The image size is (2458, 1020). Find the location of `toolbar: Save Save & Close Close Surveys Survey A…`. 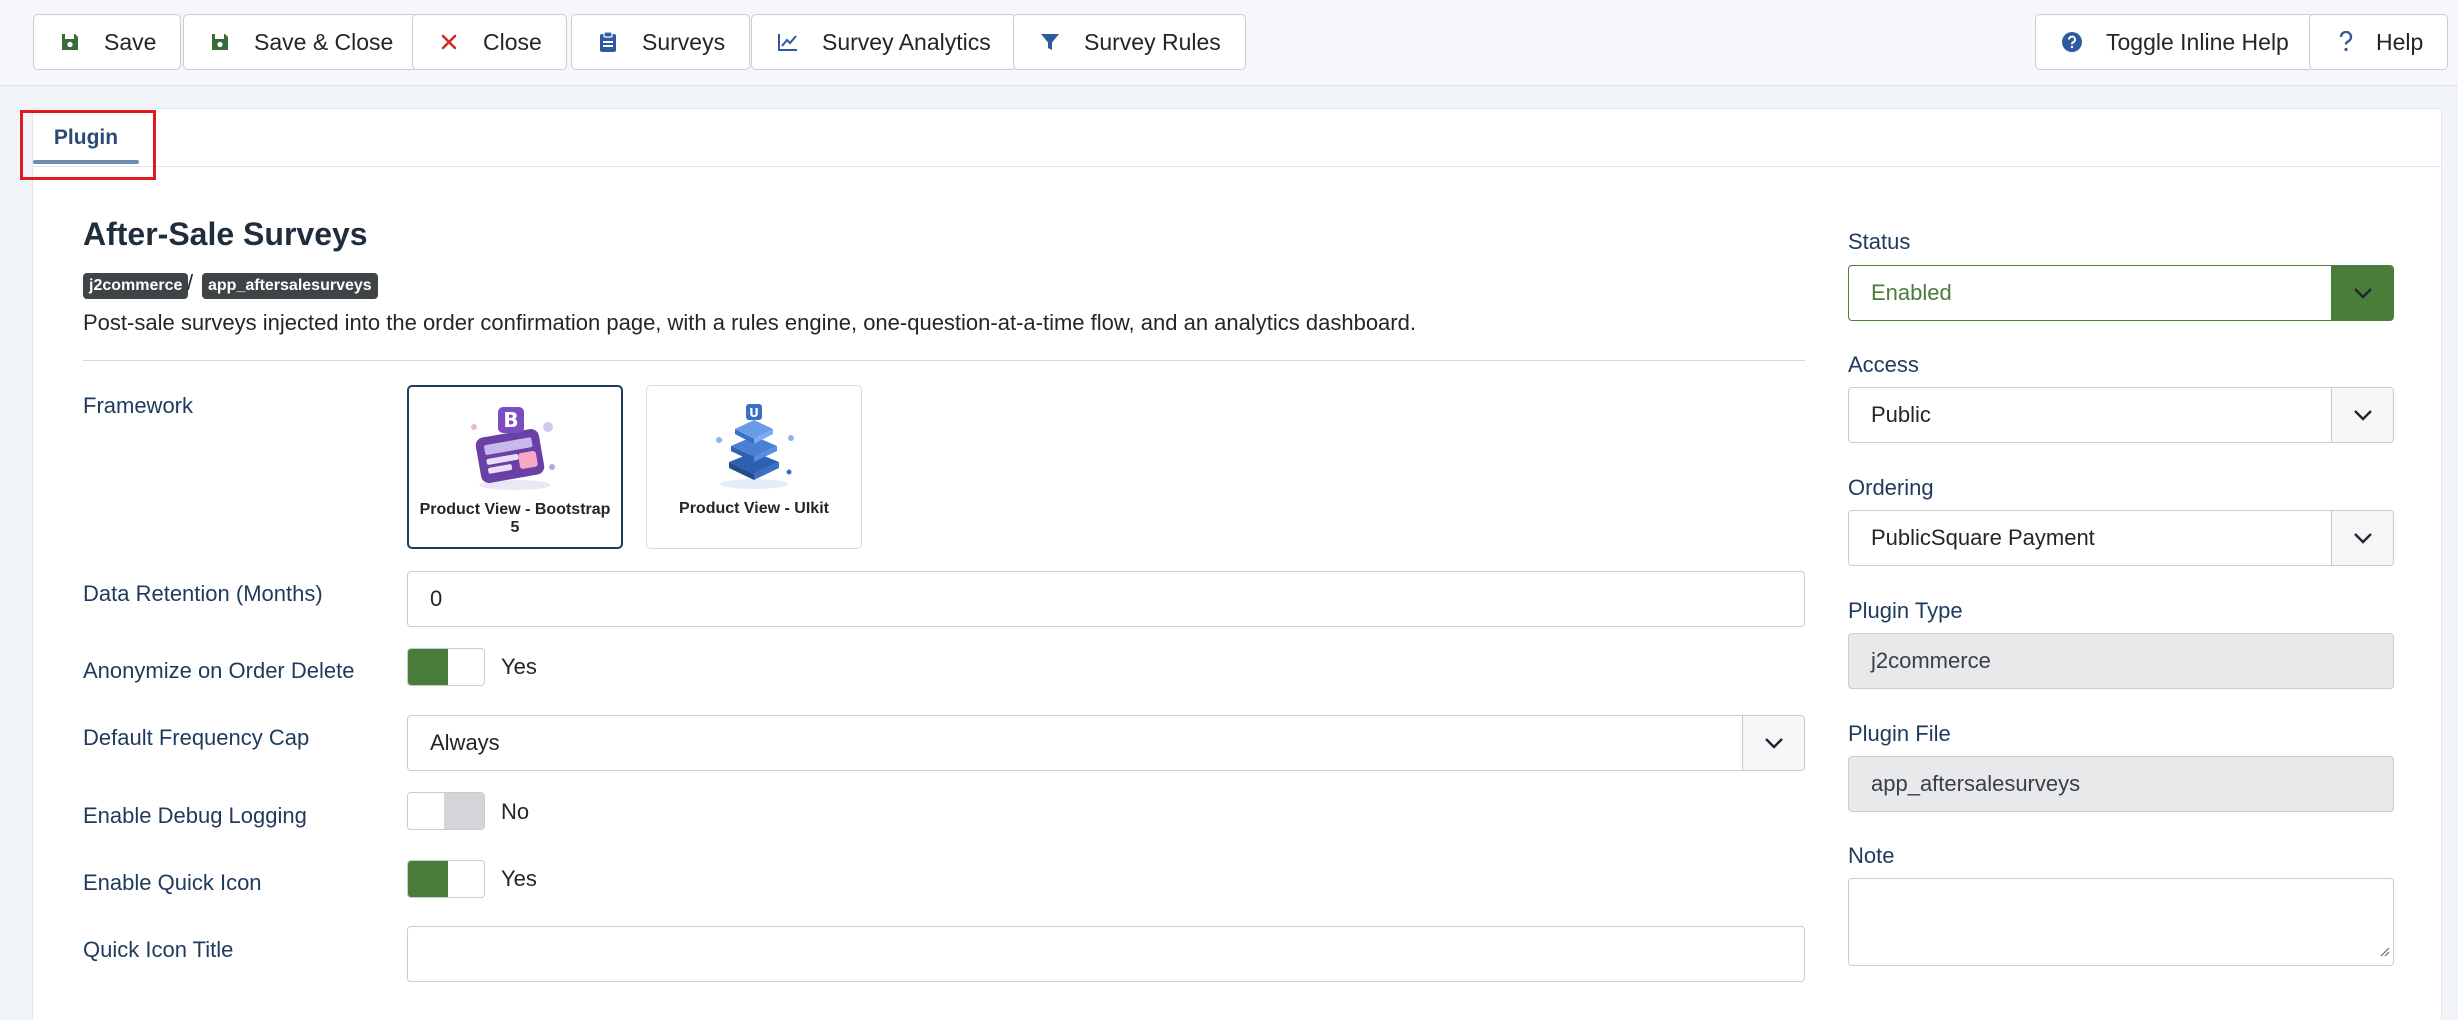

toolbar: Save Save & Close Close Surveys Survey A… is located at coordinates (1229, 43).